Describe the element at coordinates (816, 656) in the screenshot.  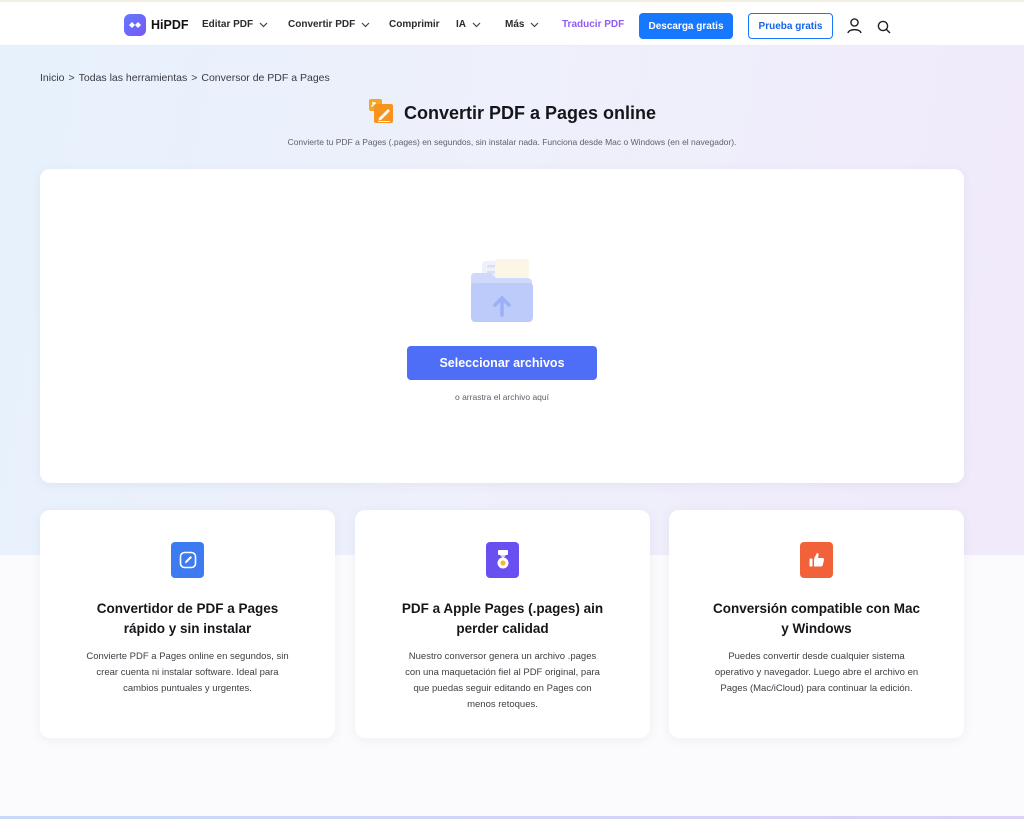
I see `feature-desc-line: Puedes convertir desde cualquier sistema` at that location.